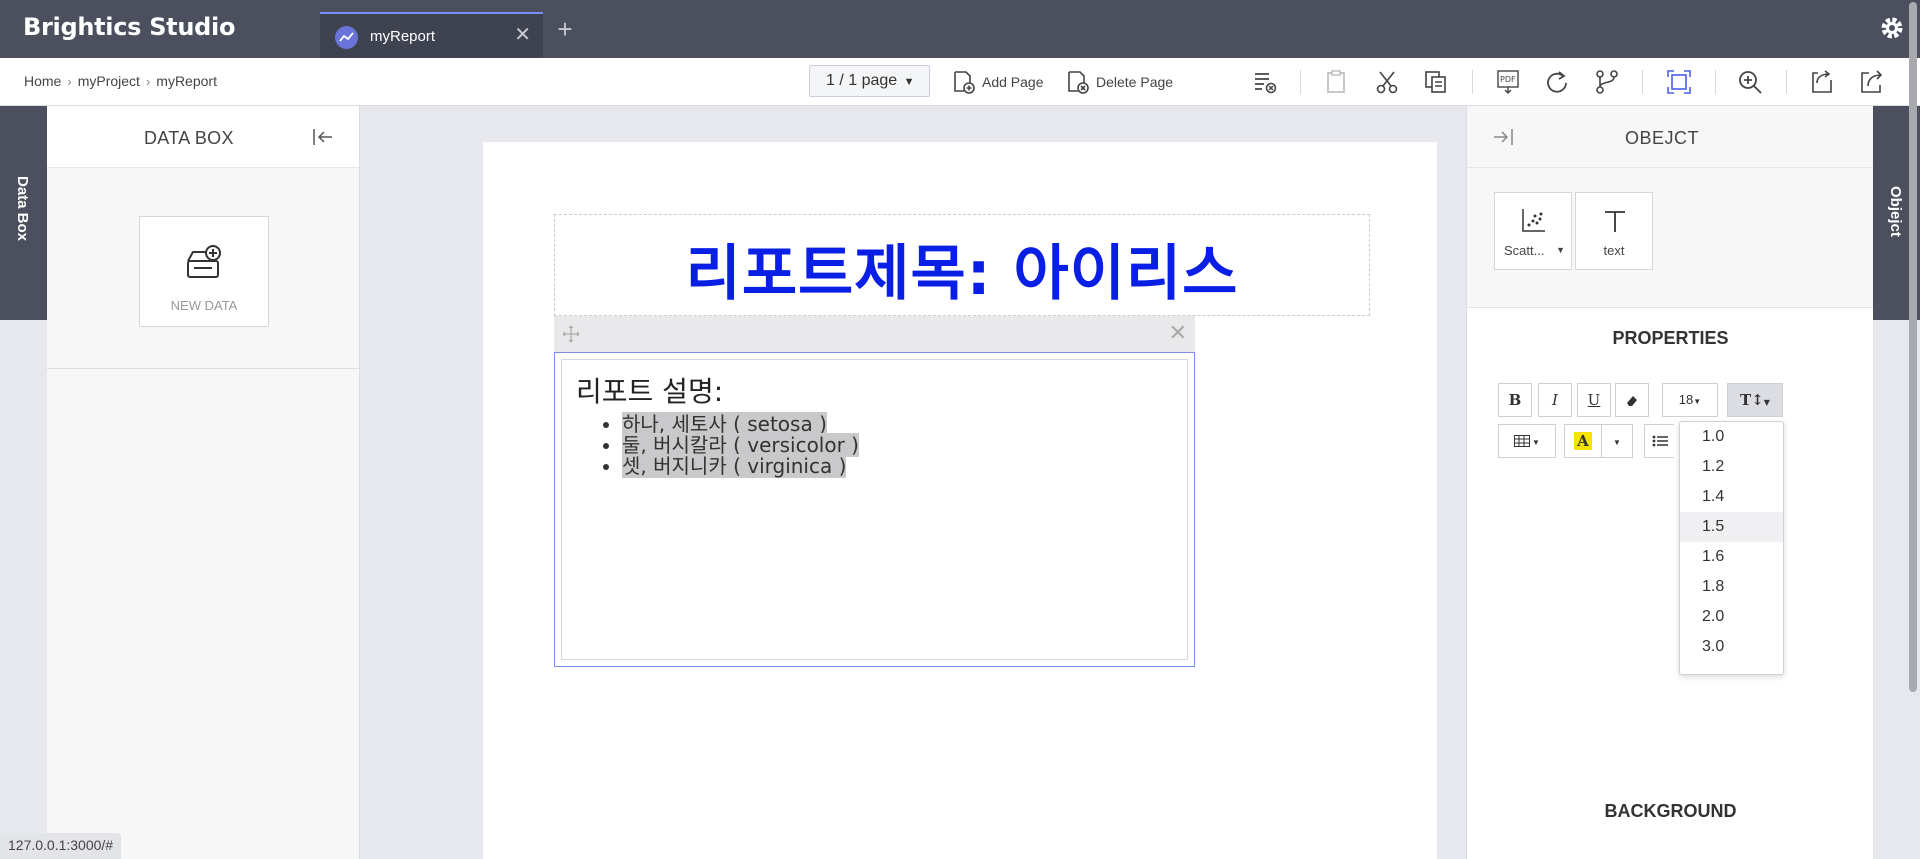 The image size is (1920, 859). Describe the element at coordinates (565, 32) in the screenshot. I see `add-tab-button: +` at that location.